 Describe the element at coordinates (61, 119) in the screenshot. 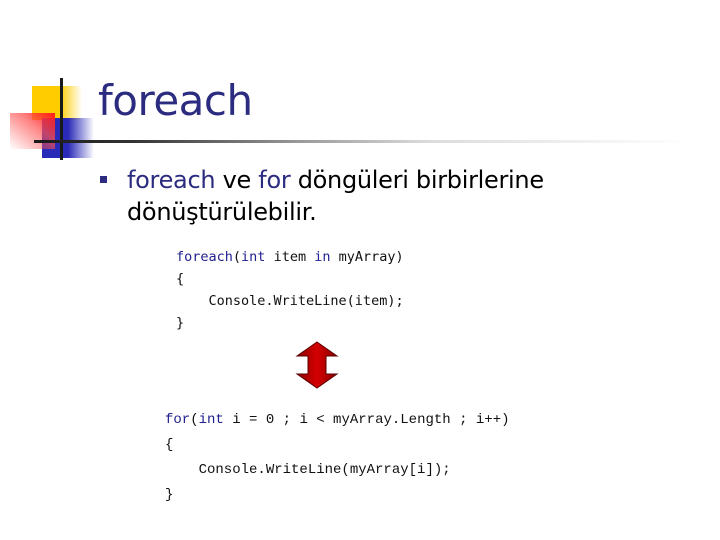

I see `logo-vertical-line` at that location.